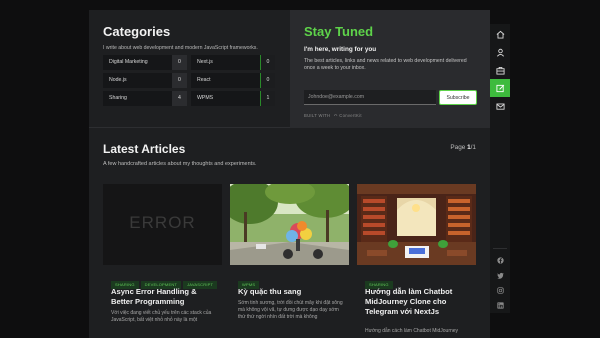 Image resolution: width=600 pixels, height=338 pixels. Describe the element at coordinates (249, 281) in the screenshot. I see `article-tags: WPMS` at that location.